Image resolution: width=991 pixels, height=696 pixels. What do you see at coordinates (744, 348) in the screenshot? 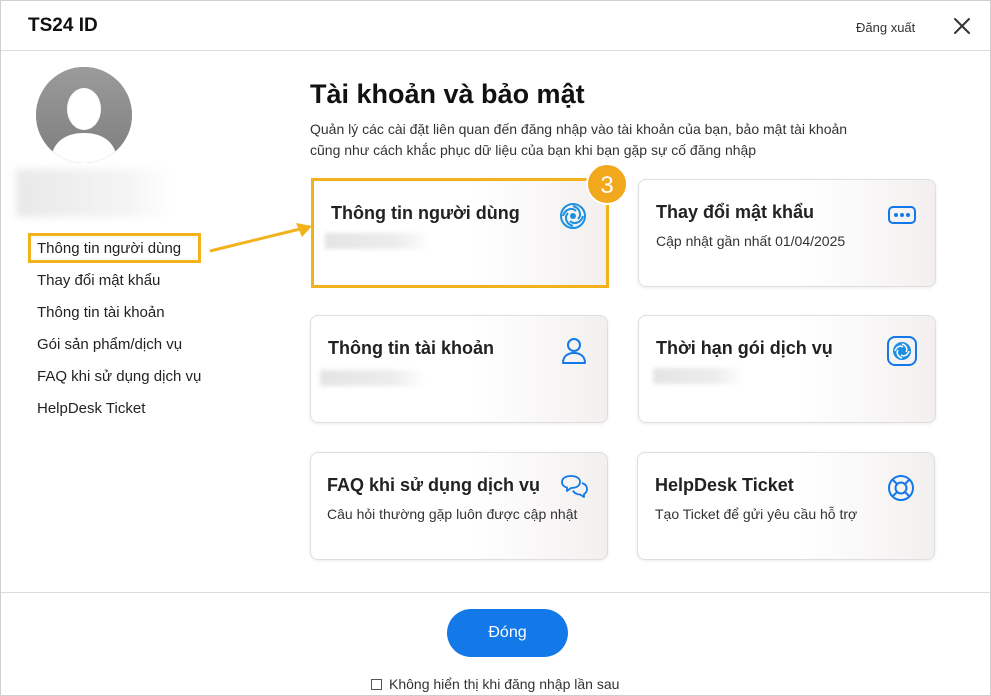
I see `card-title: Thời hạn gói dịch vụ` at bounding box center [744, 348].